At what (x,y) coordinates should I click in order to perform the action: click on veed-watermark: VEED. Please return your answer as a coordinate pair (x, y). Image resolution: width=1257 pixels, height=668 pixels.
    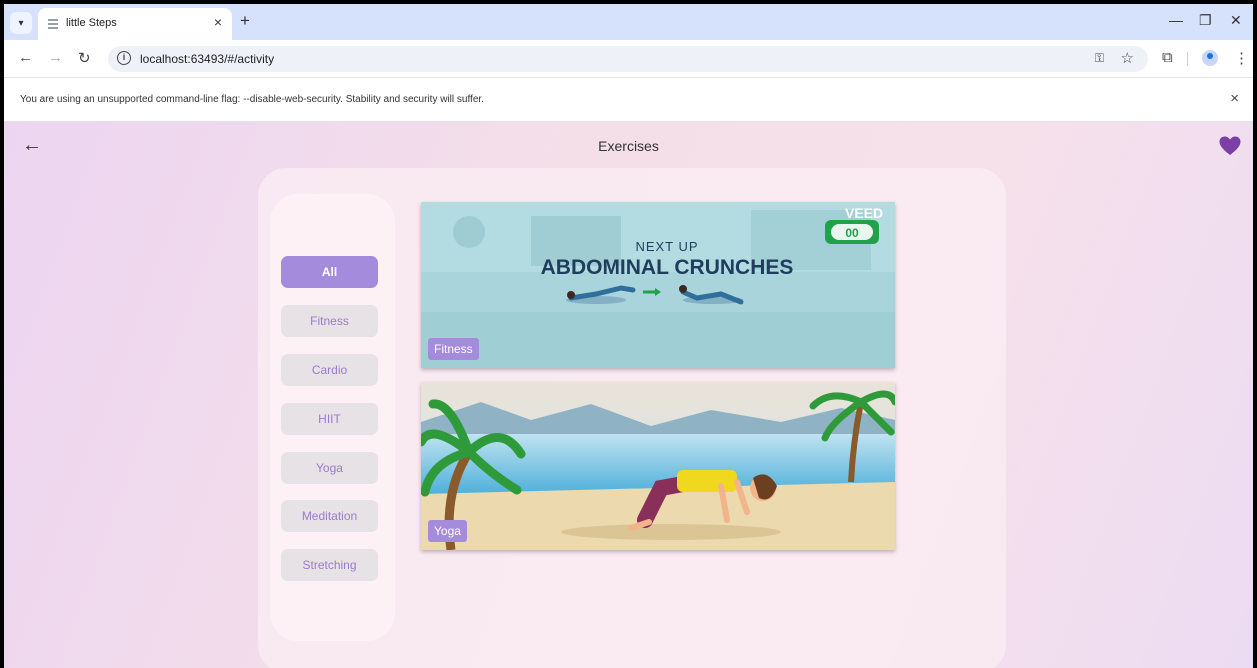
    Looking at the image, I should click on (864, 213).